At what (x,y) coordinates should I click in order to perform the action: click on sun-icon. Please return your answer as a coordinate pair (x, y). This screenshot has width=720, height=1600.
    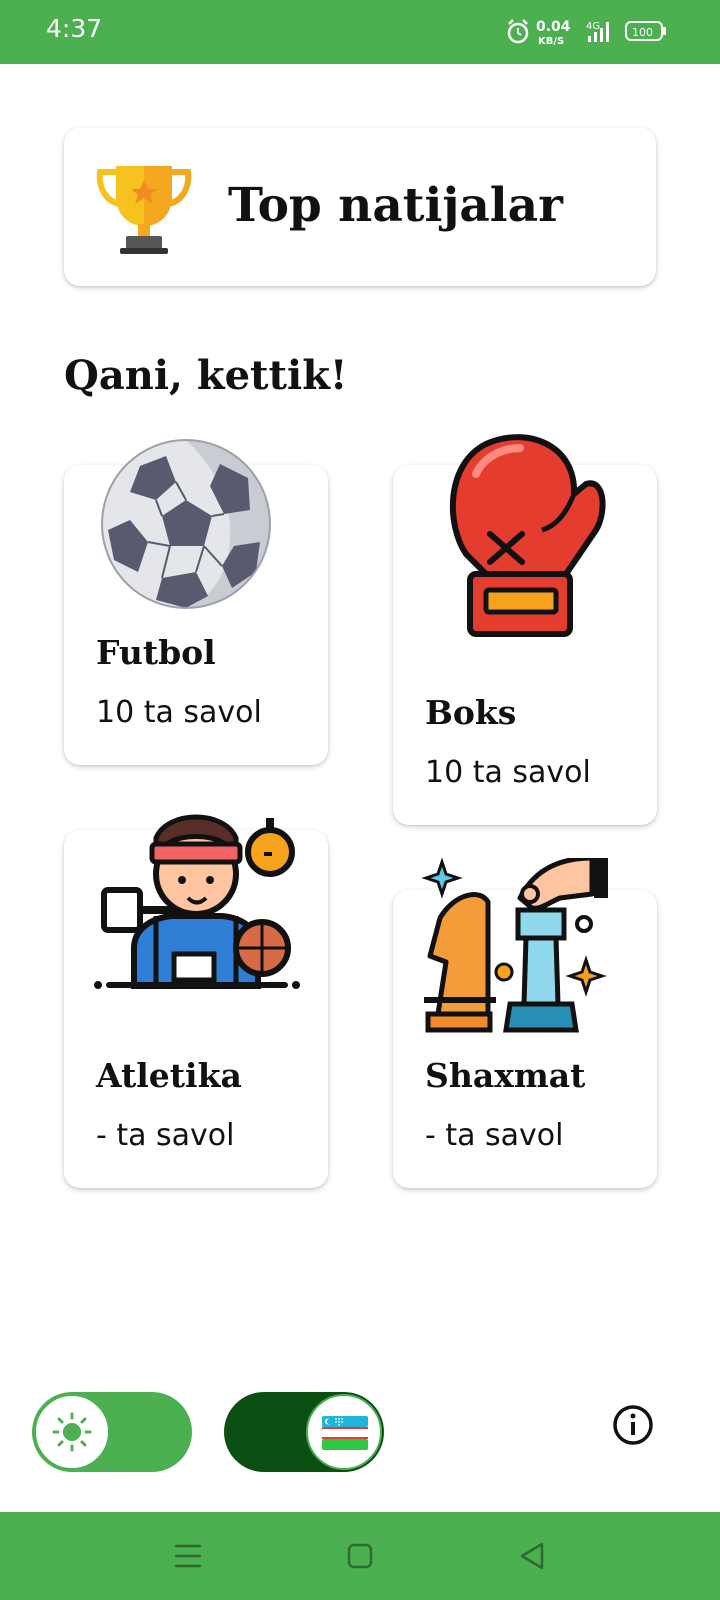
    Looking at the image, I should click on (72, 1432).